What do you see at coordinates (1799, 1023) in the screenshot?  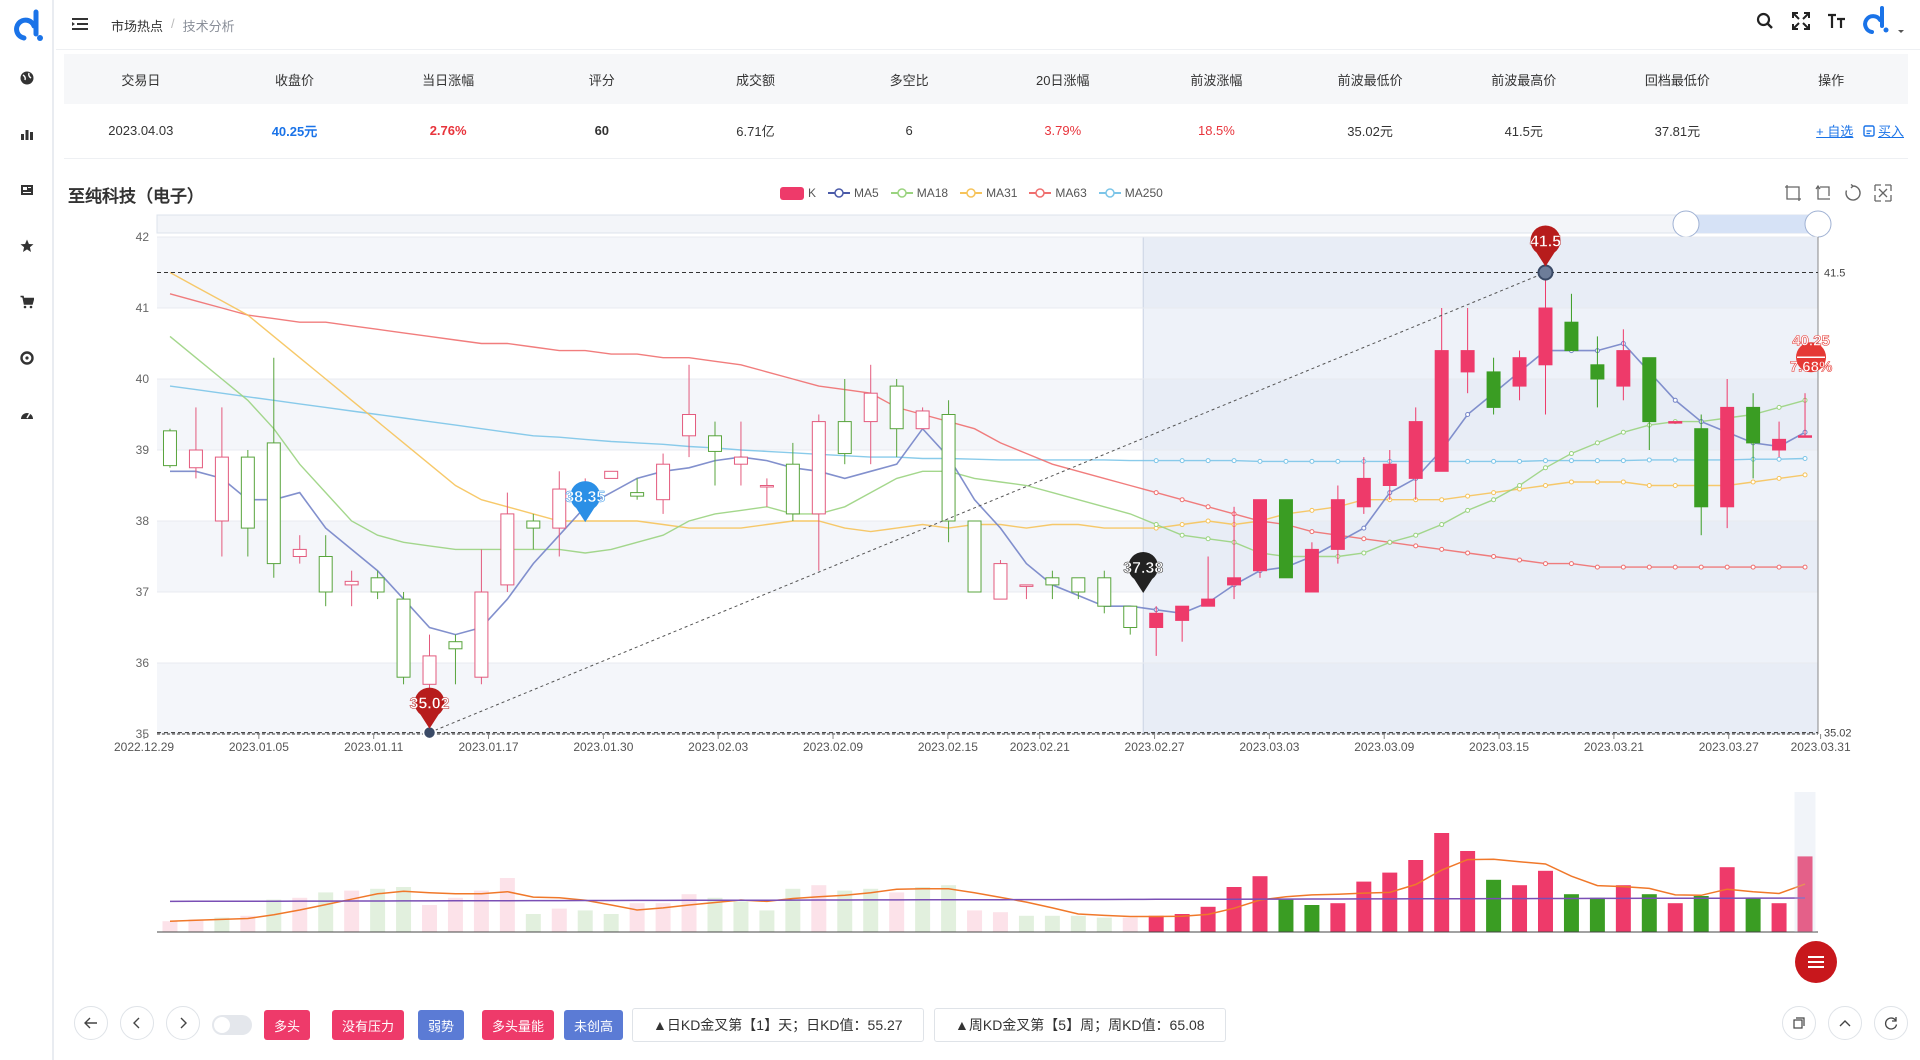 I see `copy-button` at bounding box center [1799, 1023].